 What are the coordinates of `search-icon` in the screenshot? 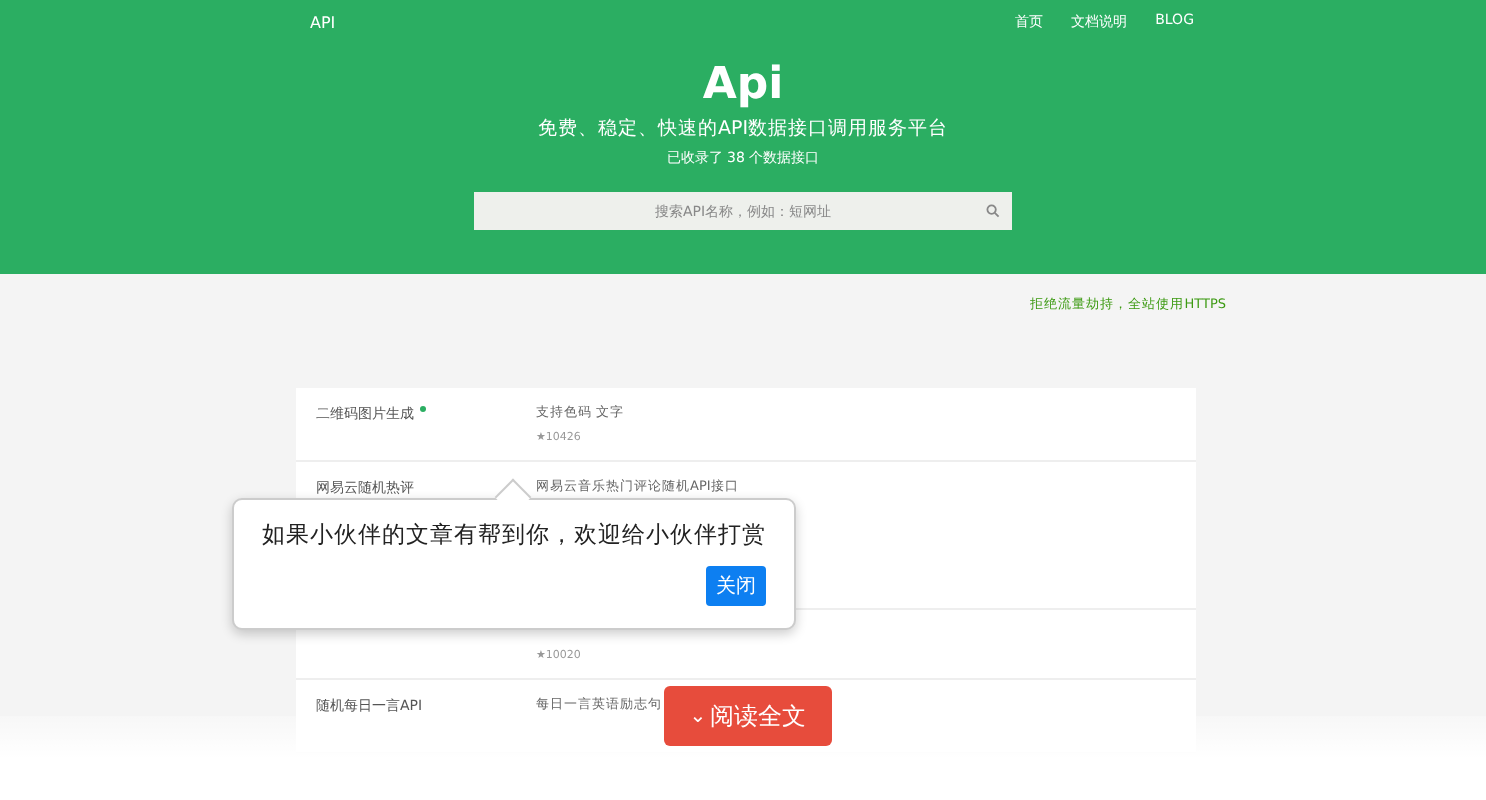 It's located at (993, 211).